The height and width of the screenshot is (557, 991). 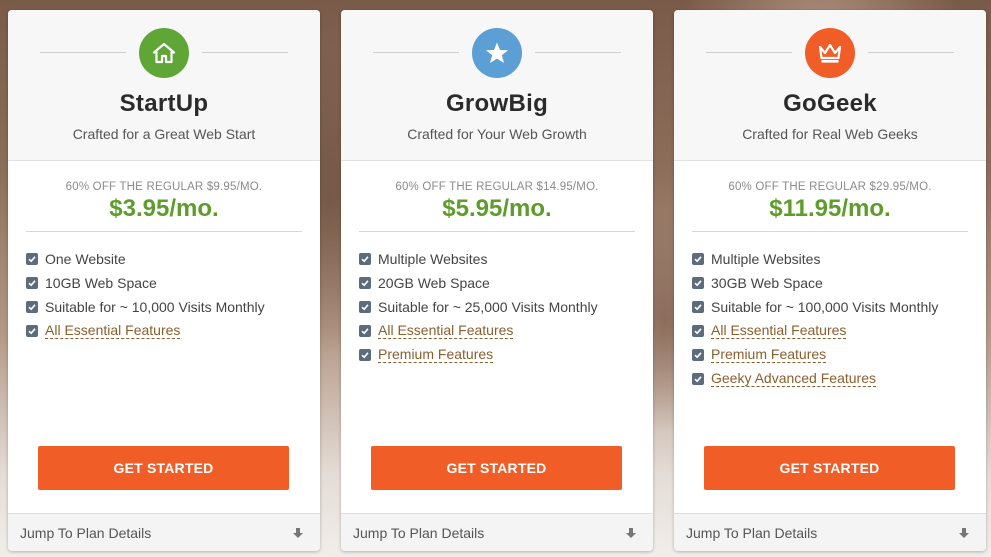 I want to click on feature-label: Suitable for ~ 10,000 Visits Monthly, so click(x=155, y=307).